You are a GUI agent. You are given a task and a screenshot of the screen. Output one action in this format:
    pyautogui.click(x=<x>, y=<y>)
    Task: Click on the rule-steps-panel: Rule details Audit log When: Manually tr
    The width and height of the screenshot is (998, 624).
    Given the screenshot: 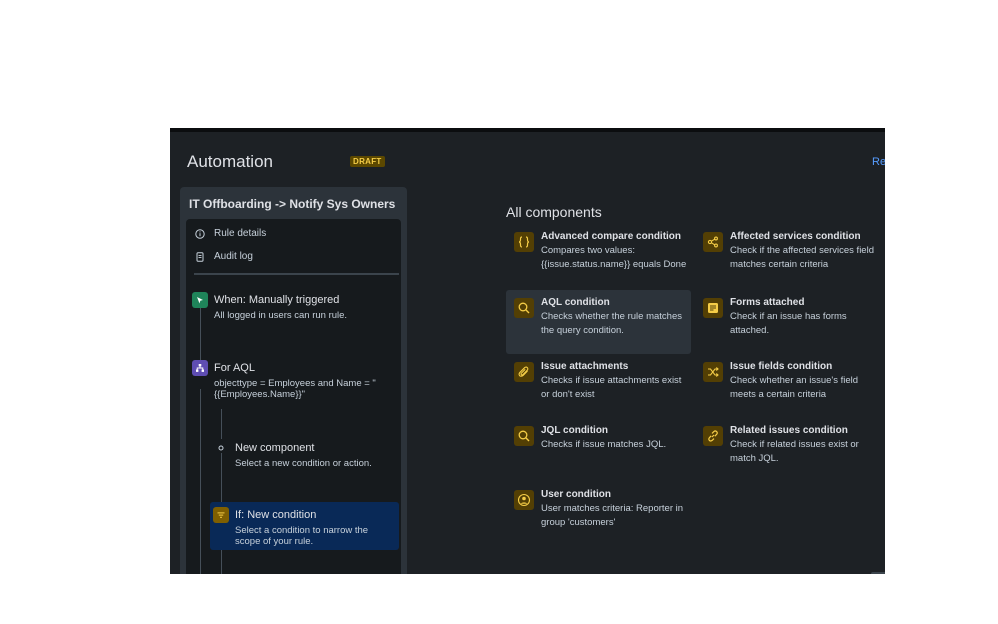 What is the action you would take?
    pyautogui.click(x=293, y=396)
    